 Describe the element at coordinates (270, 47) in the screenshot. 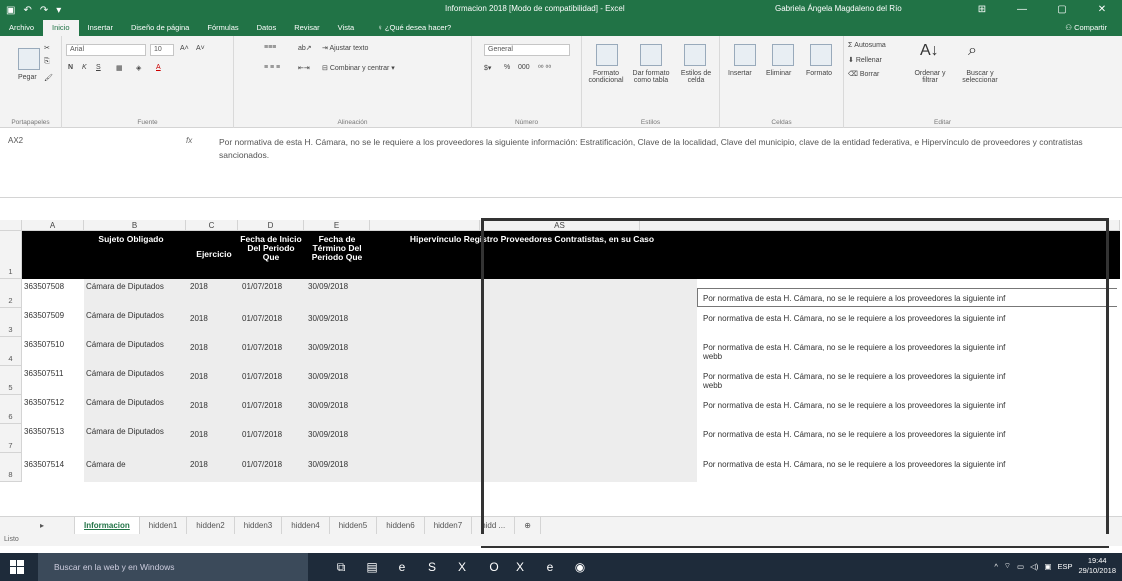

I see `align-top-icon: ≡≡≡` at that location.